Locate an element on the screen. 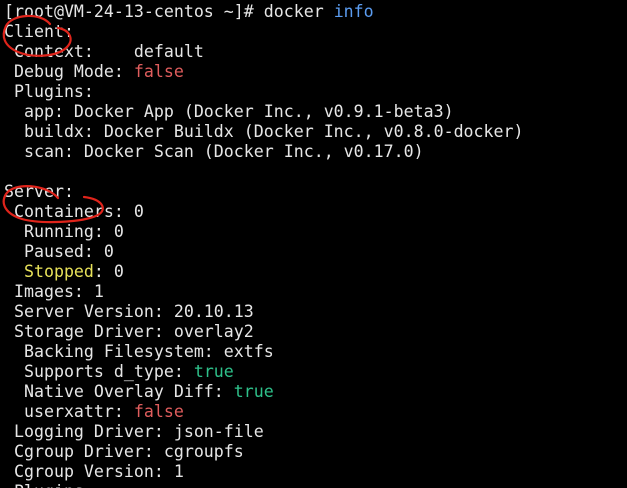 The height and width of the screenshot is (488, 627). output-line: Server Version: 20.10.13 is located at coordinates (129, 312).